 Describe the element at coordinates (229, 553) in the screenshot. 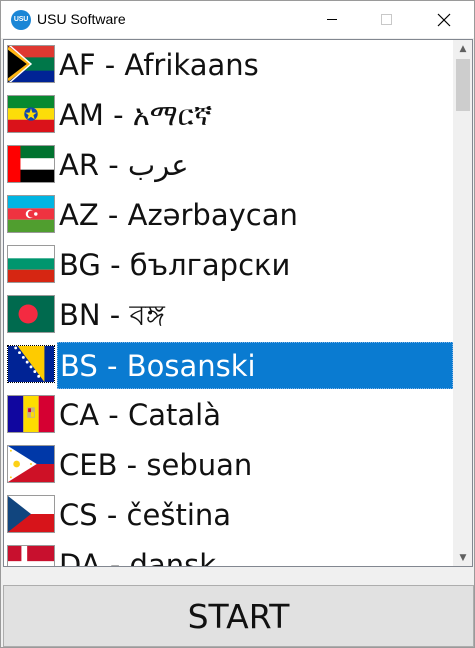

I see `language-item-dk: DA - dansk` at that location.